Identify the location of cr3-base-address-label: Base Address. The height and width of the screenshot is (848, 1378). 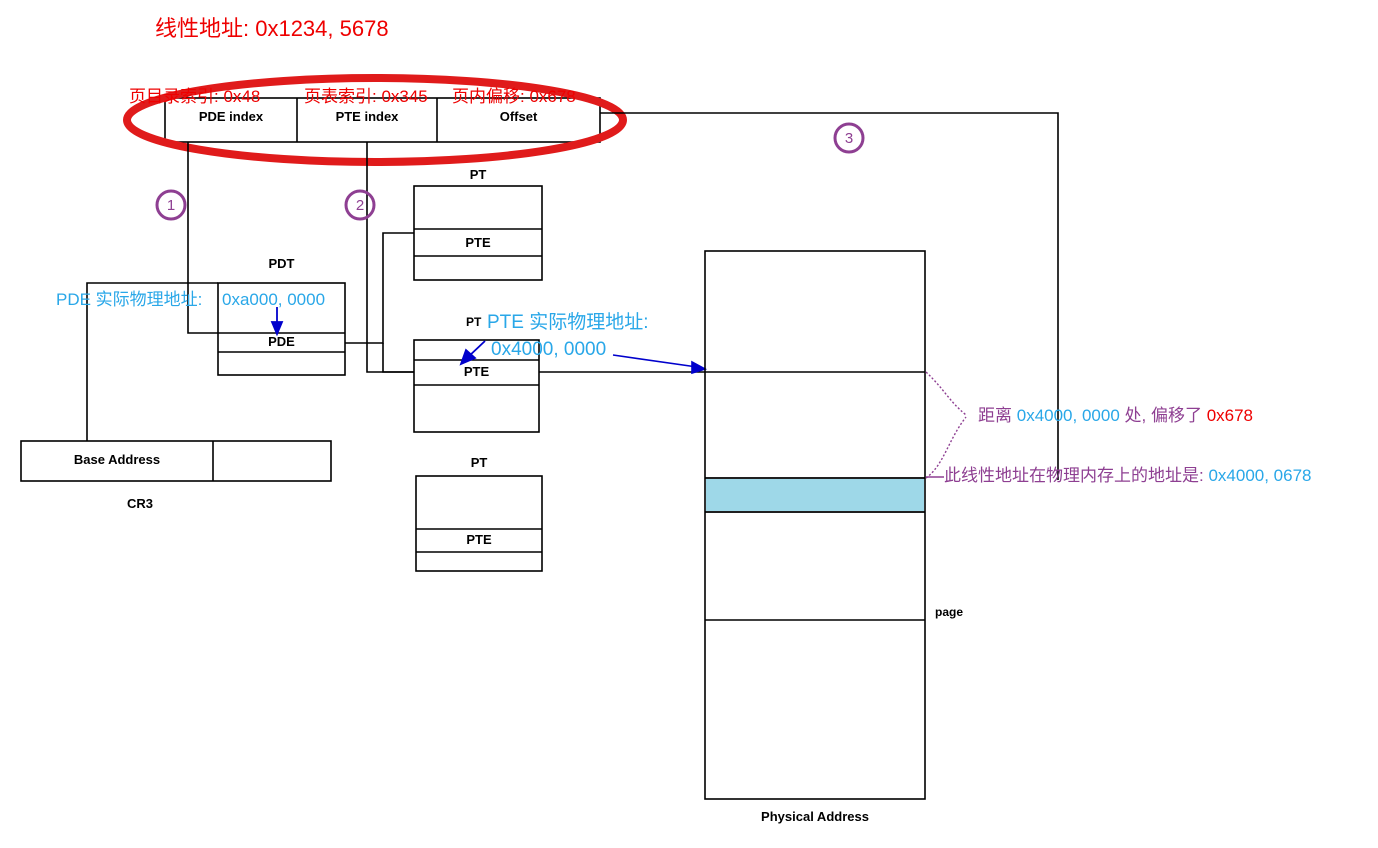
(117, 459).